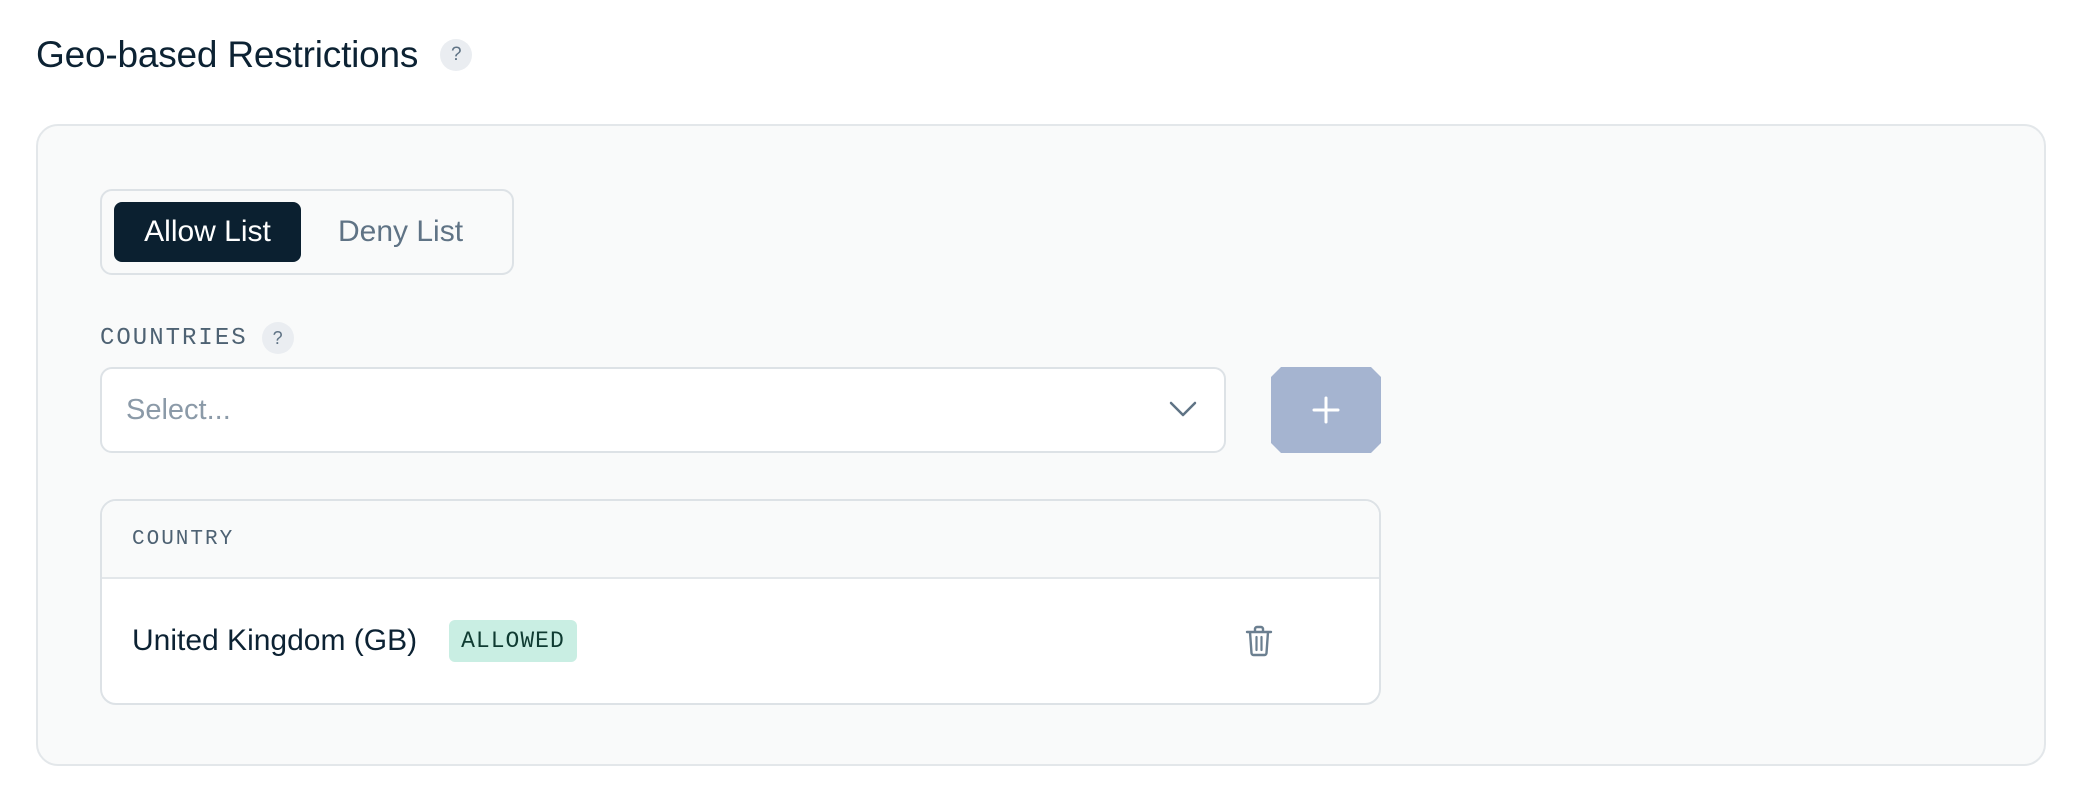 This screenshot has height=796, width=2080. What do you see at coordinates (227, 54) in the screenshot?
I see `page-title: Geo-based Restrictions` at bounding box center [227, 54].